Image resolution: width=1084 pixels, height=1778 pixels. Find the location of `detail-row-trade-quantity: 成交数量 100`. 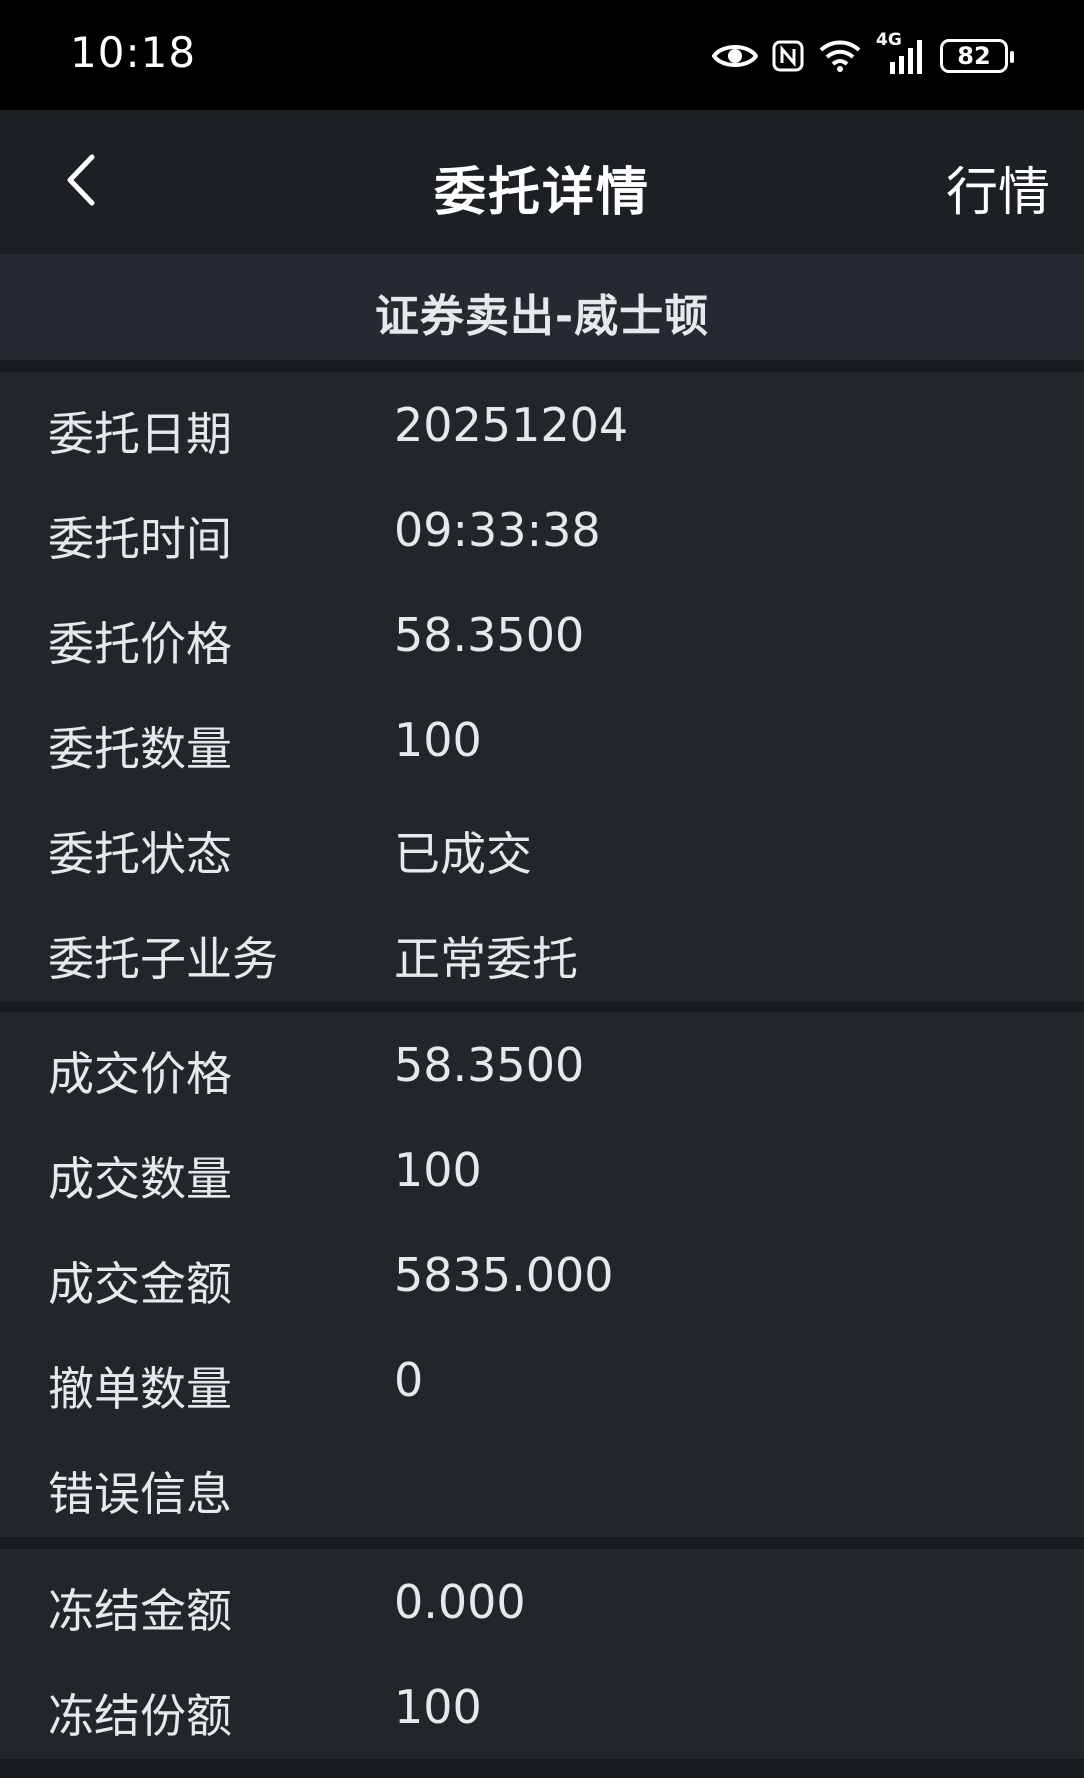

detail-row-trade-quantity: 成交数量 100 is located at coordinates (542, 1169).